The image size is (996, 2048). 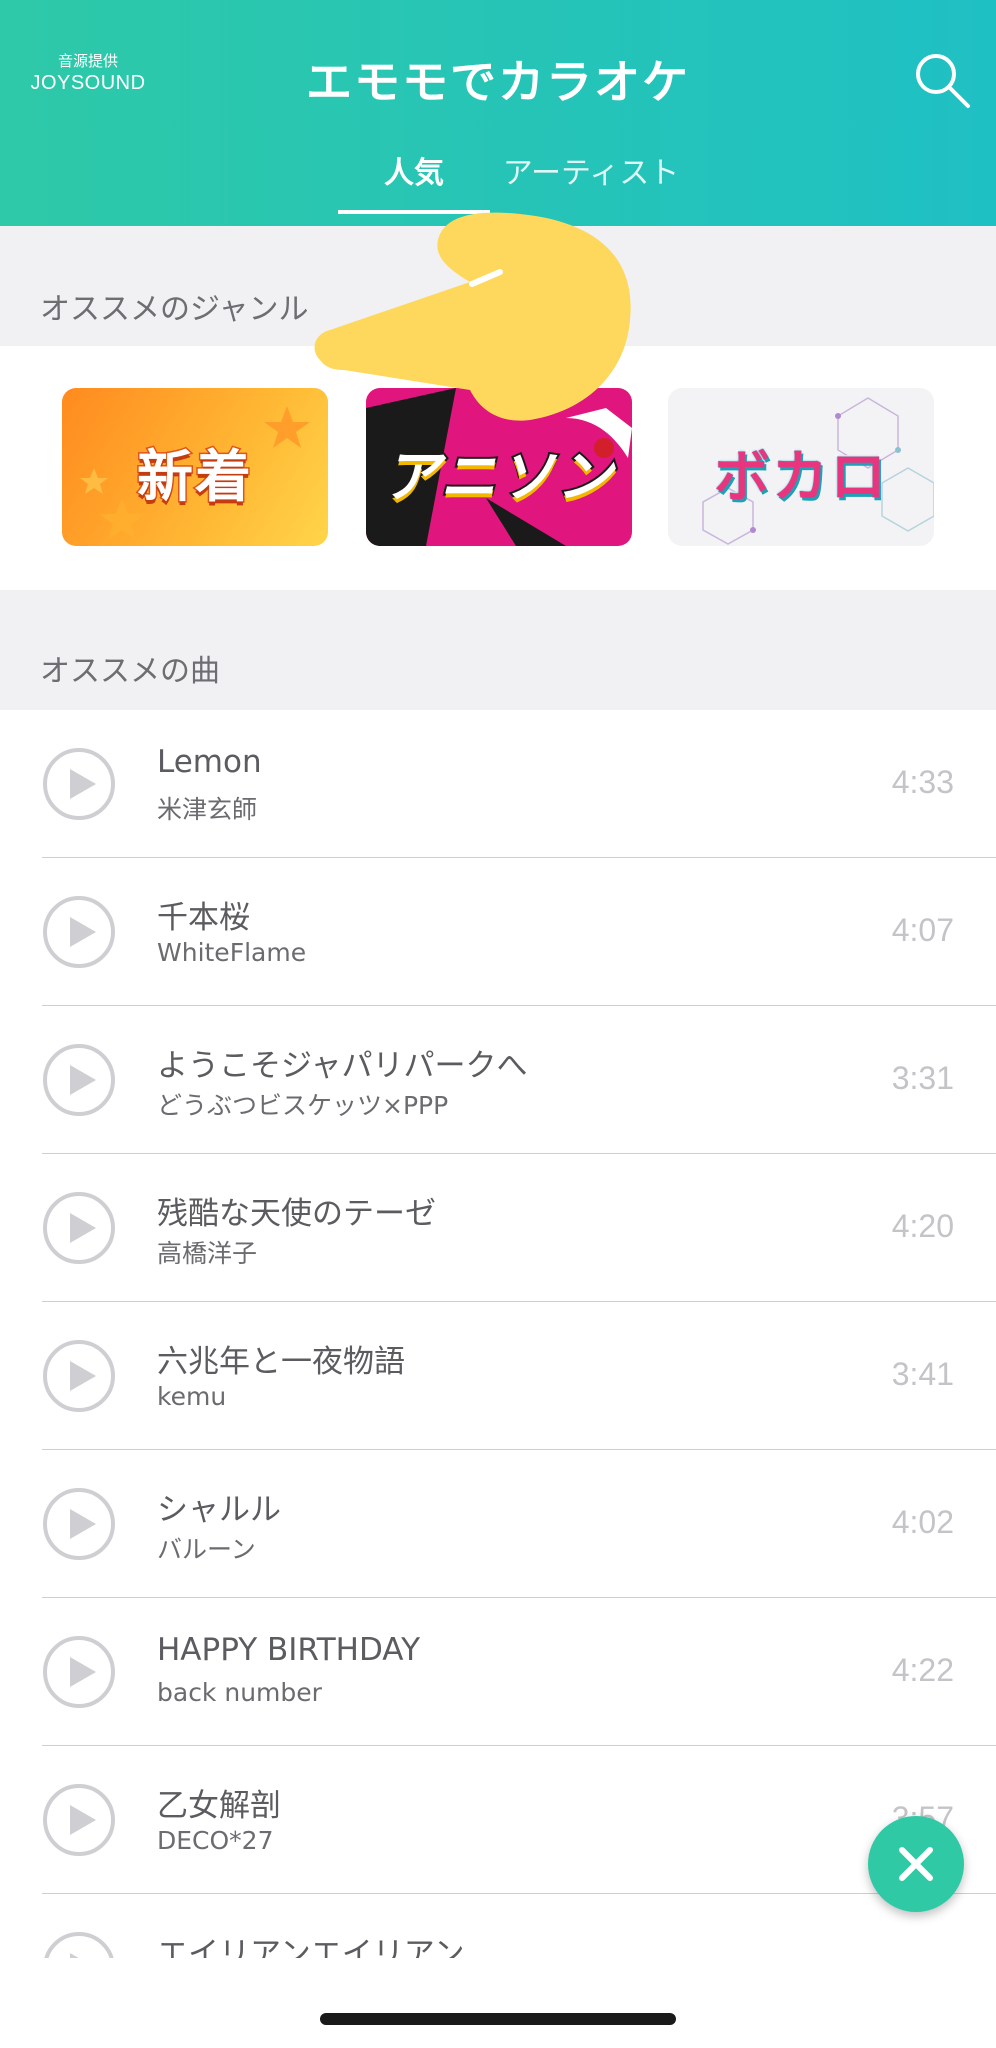 I want to click on song-duration: 4:20, so click(x=922, y=1226).